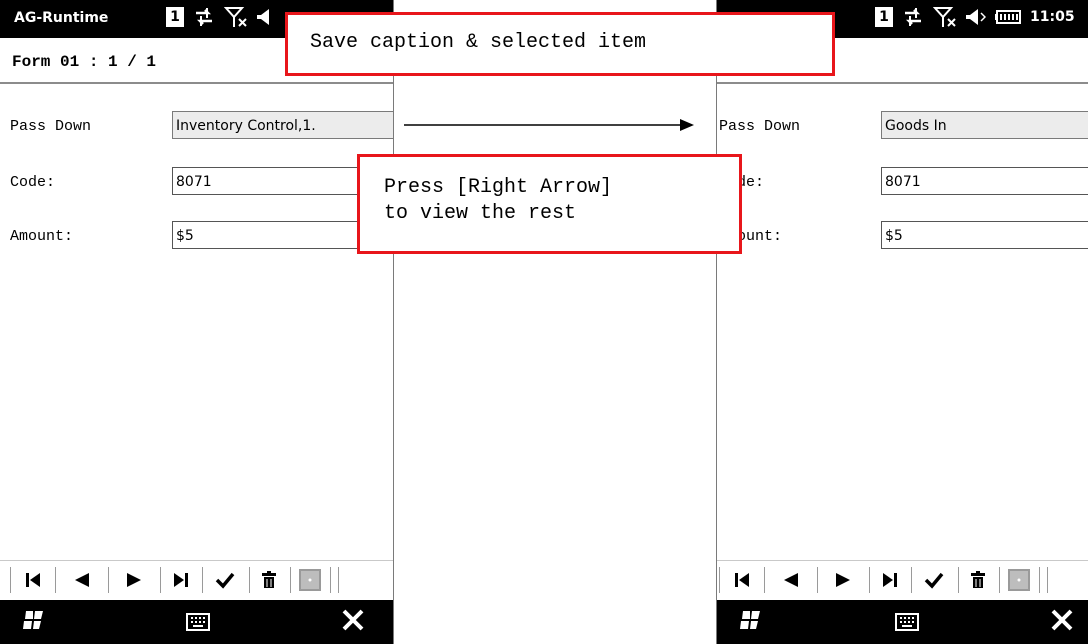  I want to click on form-caption: Form 01 : 1 / 1, so click(84, 62).